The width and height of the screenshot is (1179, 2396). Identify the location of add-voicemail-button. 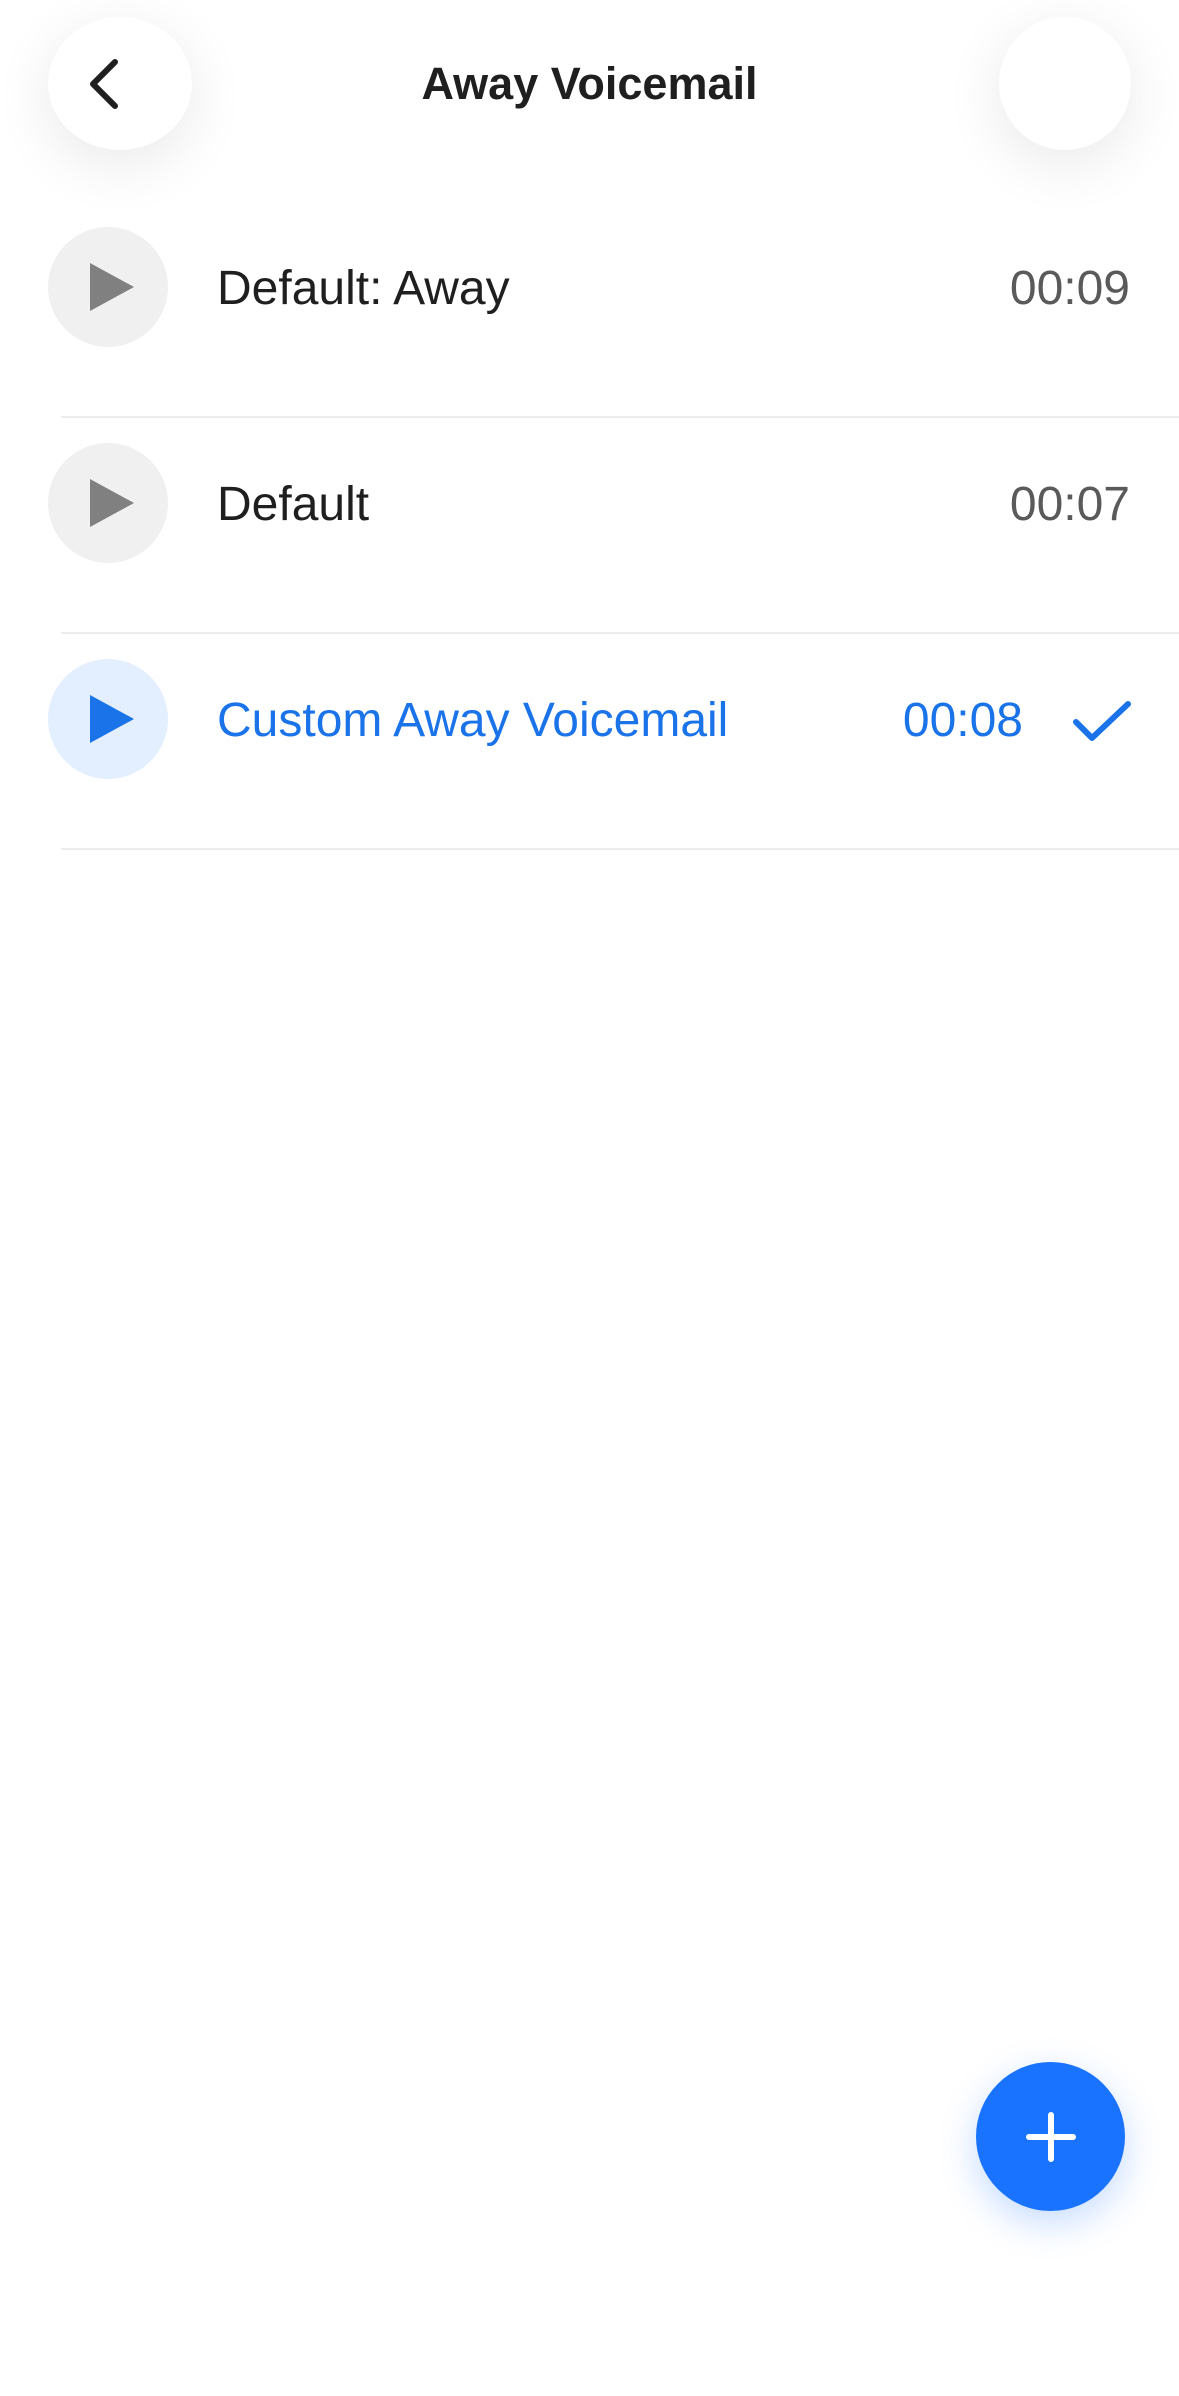
(1050, 2136).